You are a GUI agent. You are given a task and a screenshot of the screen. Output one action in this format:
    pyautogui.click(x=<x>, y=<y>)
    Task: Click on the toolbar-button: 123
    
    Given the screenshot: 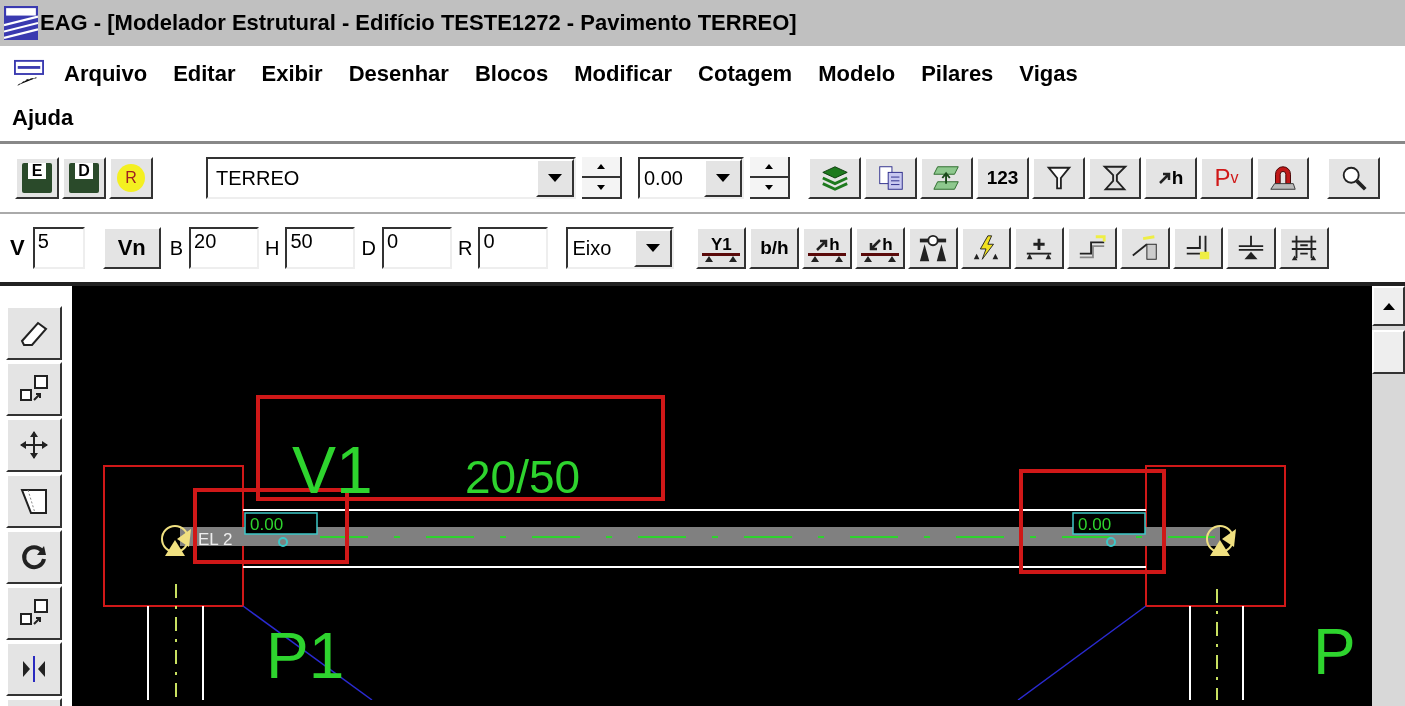 What is the action you would take?
    pyautogui.click(x=1002, y=178)
    